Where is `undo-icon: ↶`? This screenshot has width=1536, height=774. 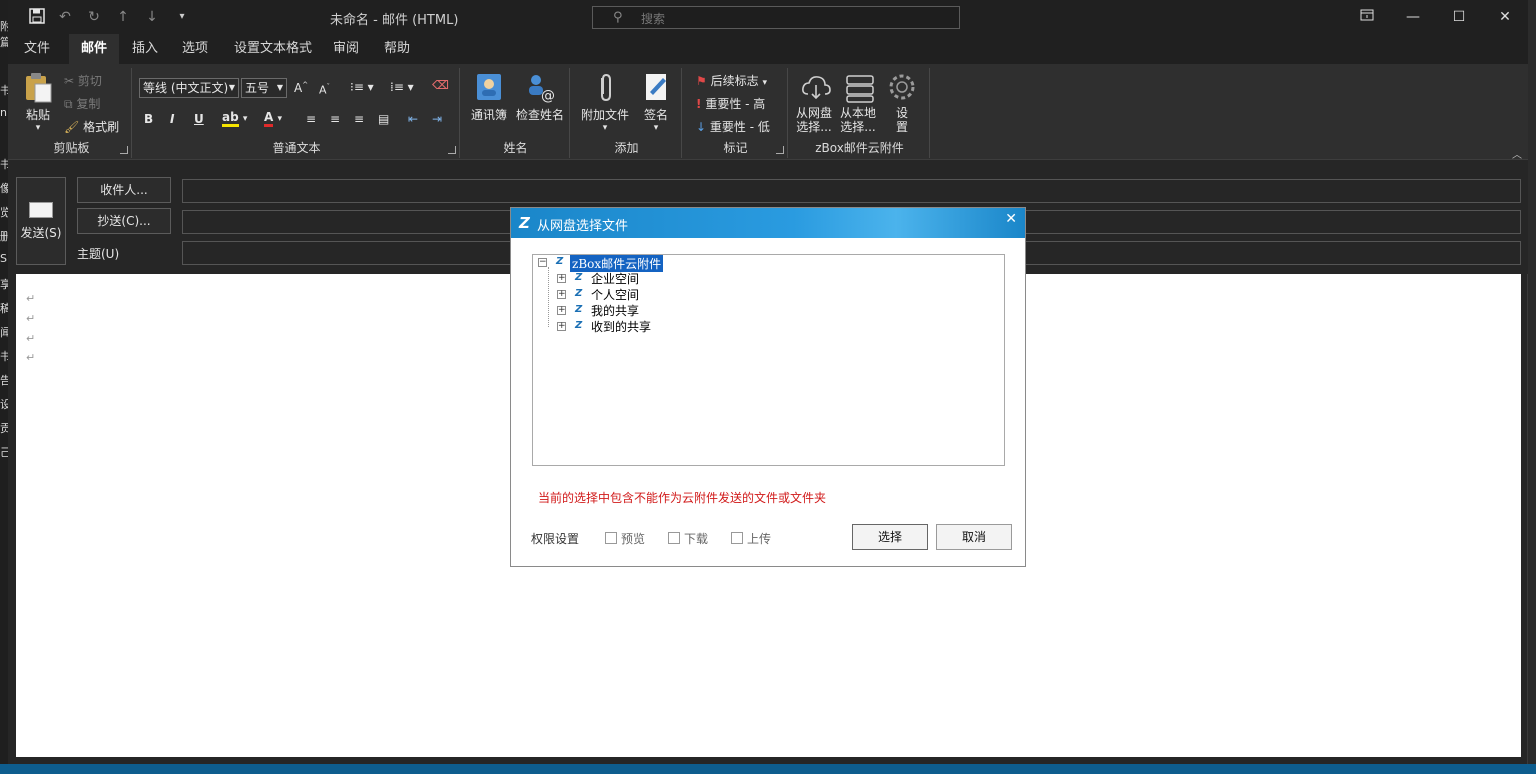 undo-icon: ↶ is located at coordinates (65, 17).